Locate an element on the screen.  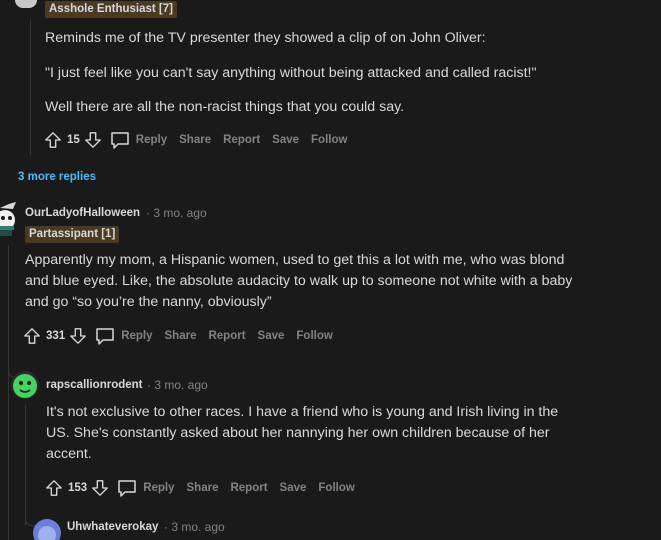
comment-actions: 15 Reply Share Report Save Follow is located at coordinates (201, 140).